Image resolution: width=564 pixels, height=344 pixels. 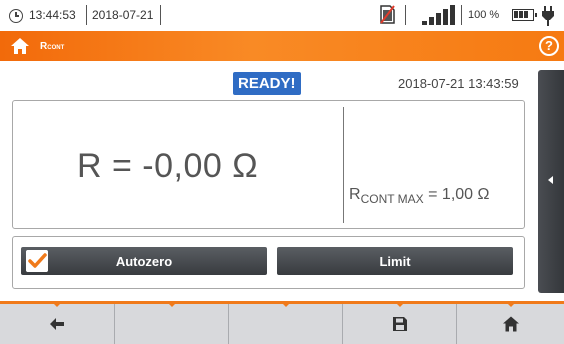 What do you see at coordinates (387, 14) in the screenshot?
I see `sd-card-missing-icon` at bounding box center [387, 14].